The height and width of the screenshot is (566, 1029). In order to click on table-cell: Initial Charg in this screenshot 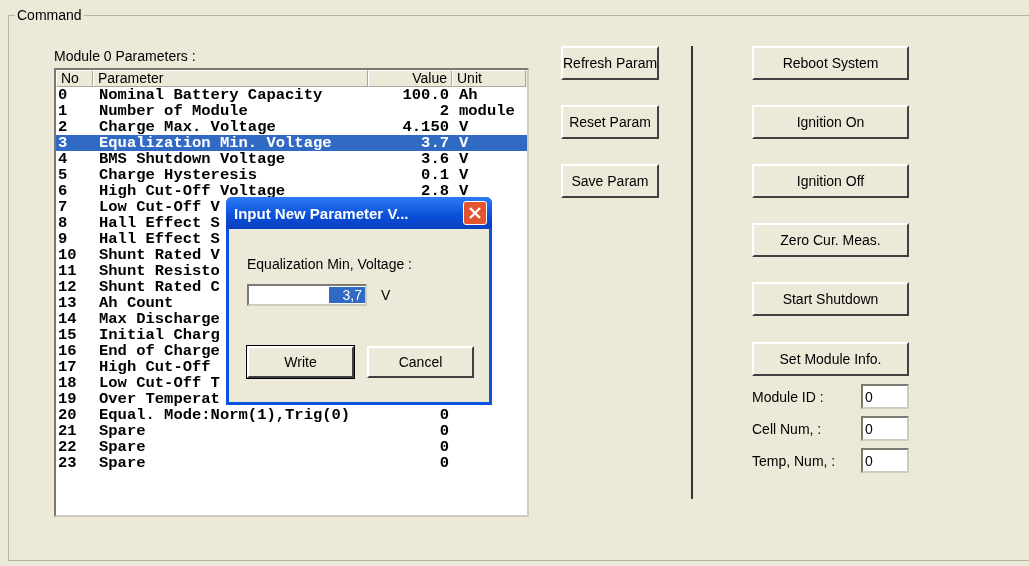, I will do `click(159, 335)`.